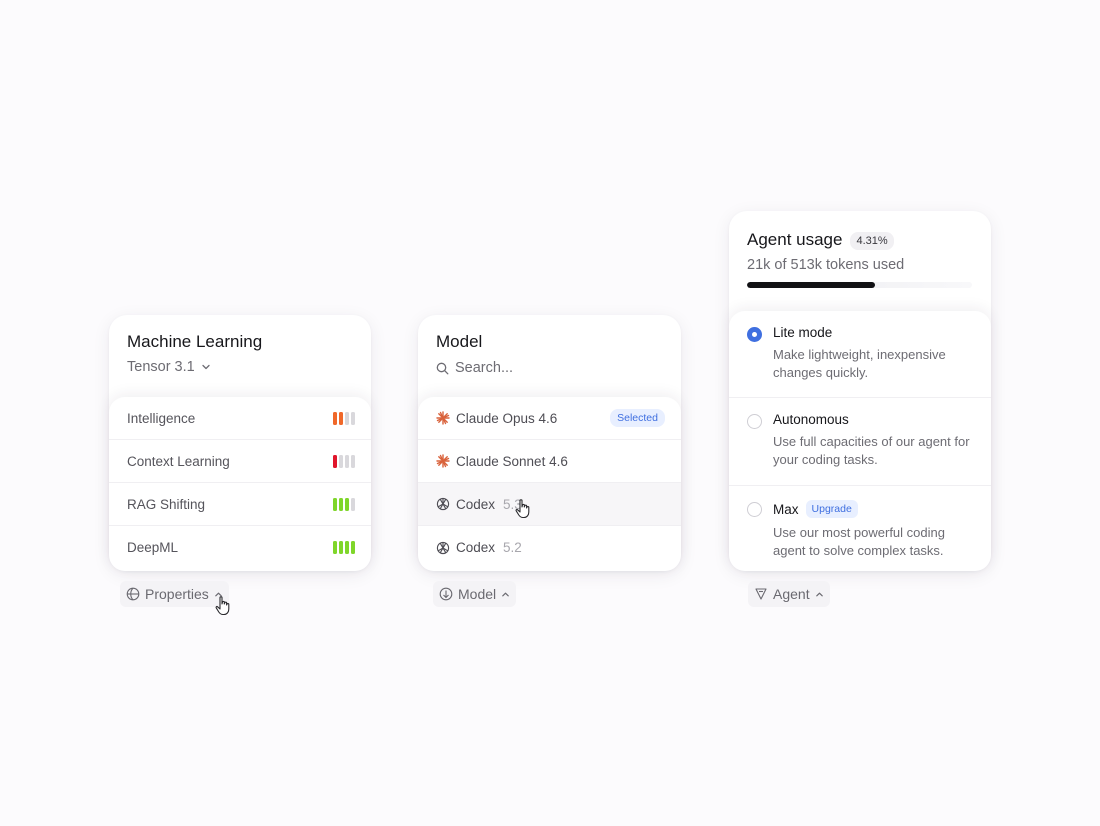  I want to click on property-label: DeepML, so click(153, 547).